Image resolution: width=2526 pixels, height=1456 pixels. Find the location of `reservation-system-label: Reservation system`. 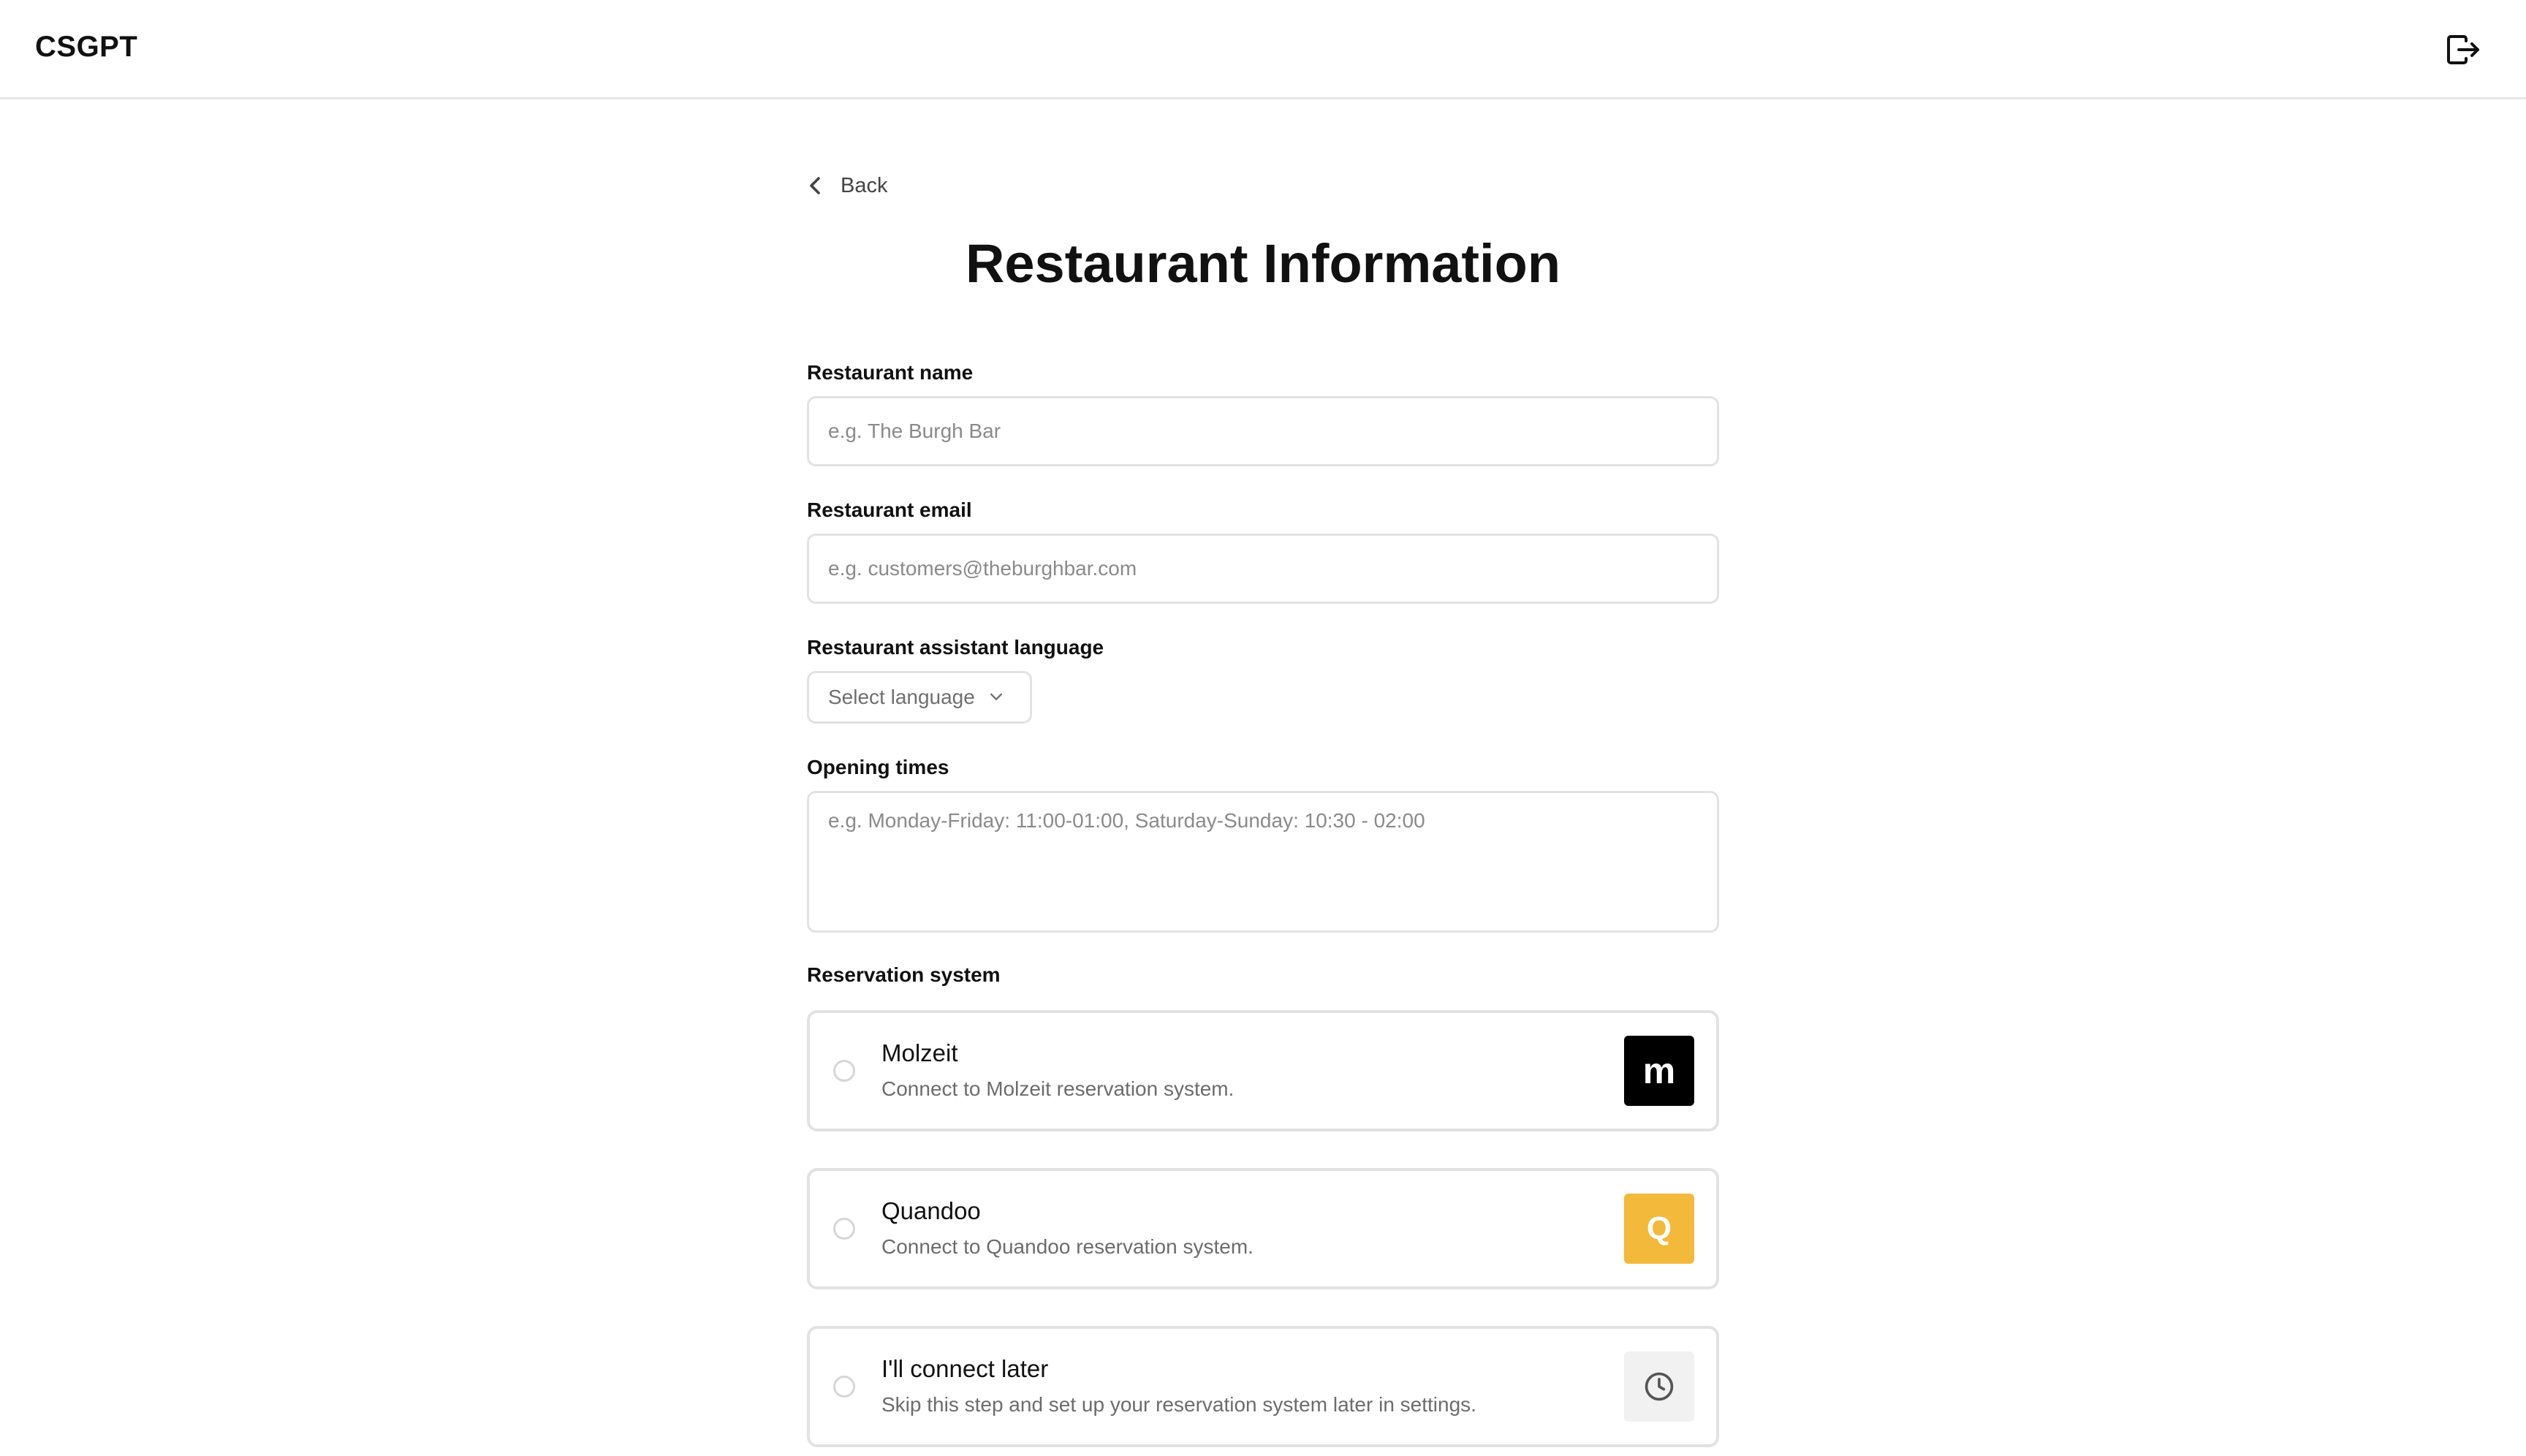

reservation-system-label: Reservation system is located at coordinates (904, 974).